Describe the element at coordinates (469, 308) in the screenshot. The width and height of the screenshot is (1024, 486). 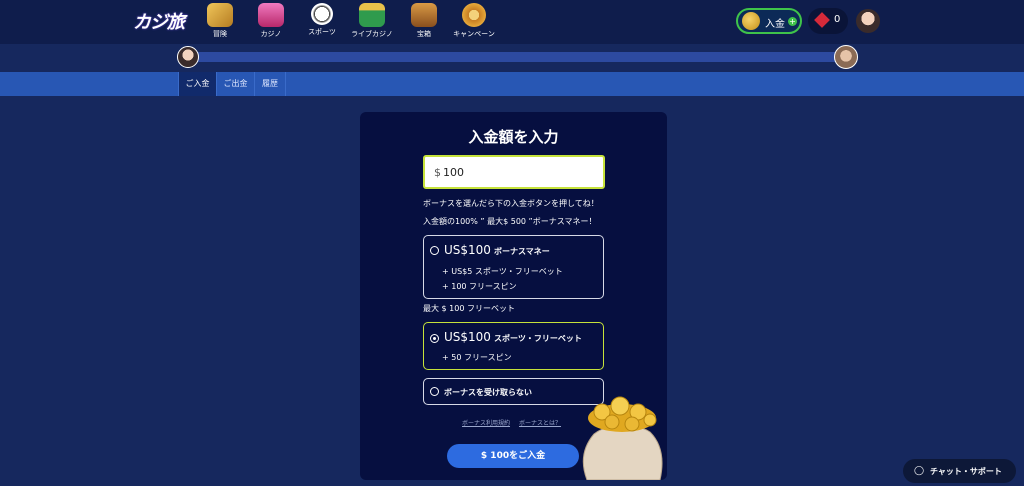
I see `freebet-max: 最大 $ 100 フリーベット` at that location.